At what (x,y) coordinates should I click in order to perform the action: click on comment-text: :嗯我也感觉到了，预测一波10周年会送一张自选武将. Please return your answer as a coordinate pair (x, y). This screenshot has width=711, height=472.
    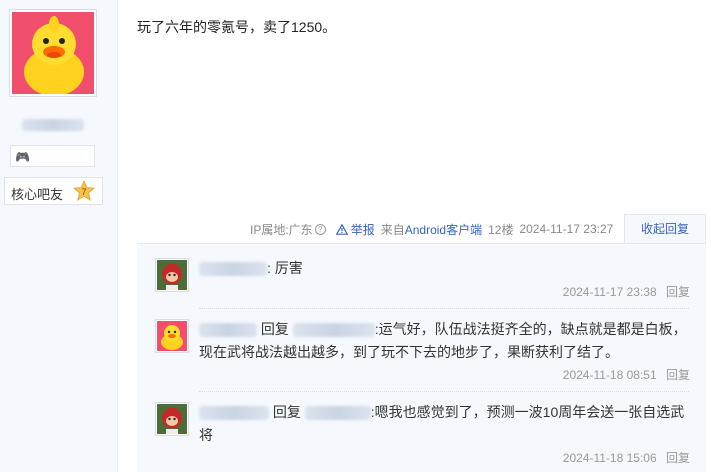
    Looking at the image, I should click on (442, 423).